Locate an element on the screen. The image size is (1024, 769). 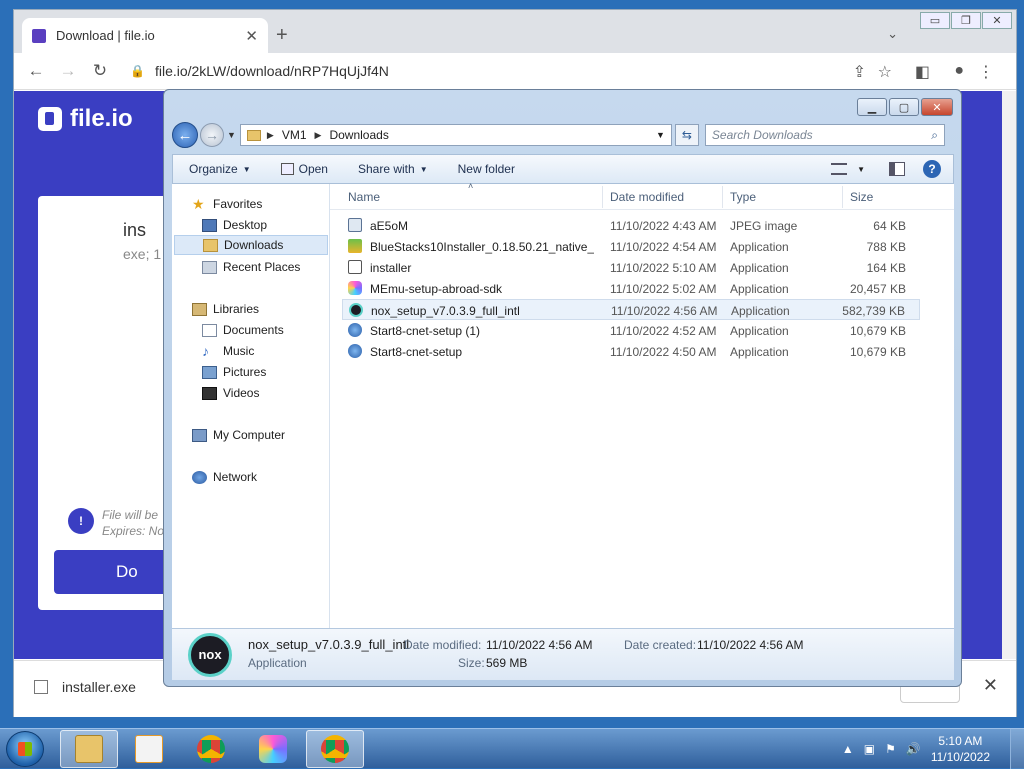
nav-label: Desktop is located at coordinates (245, 225).